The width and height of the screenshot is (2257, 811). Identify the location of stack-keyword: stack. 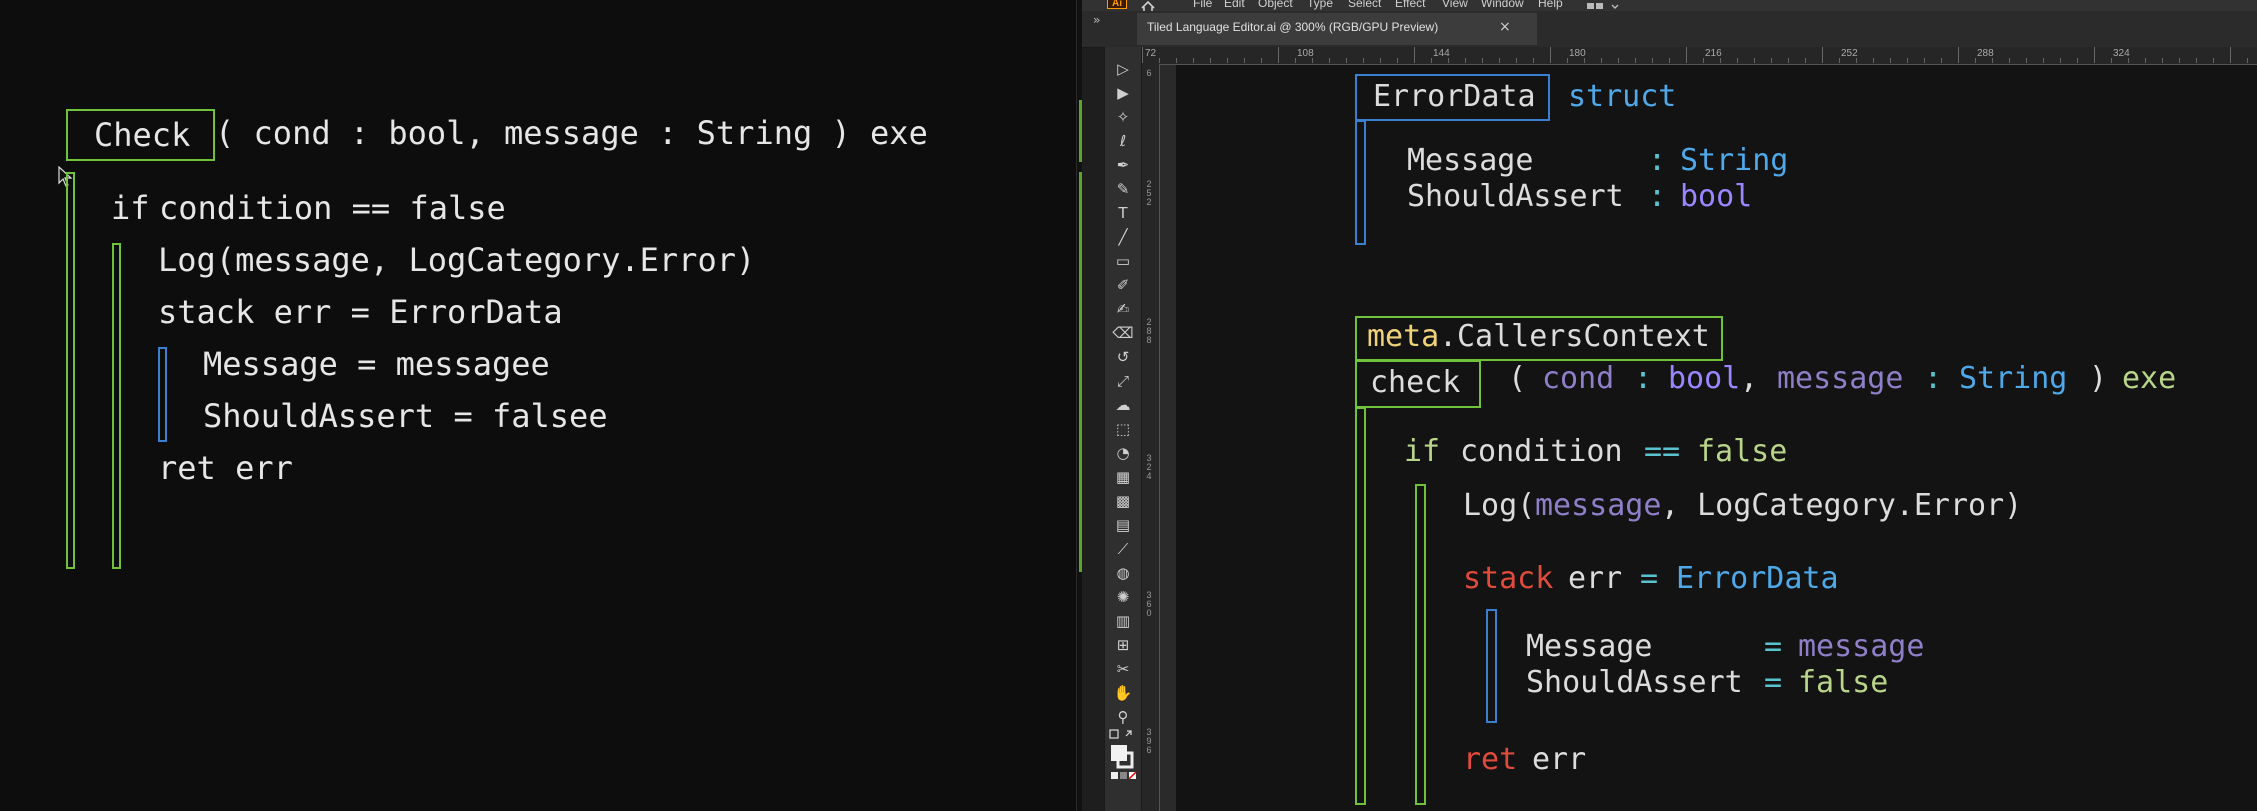
(1508, 578).